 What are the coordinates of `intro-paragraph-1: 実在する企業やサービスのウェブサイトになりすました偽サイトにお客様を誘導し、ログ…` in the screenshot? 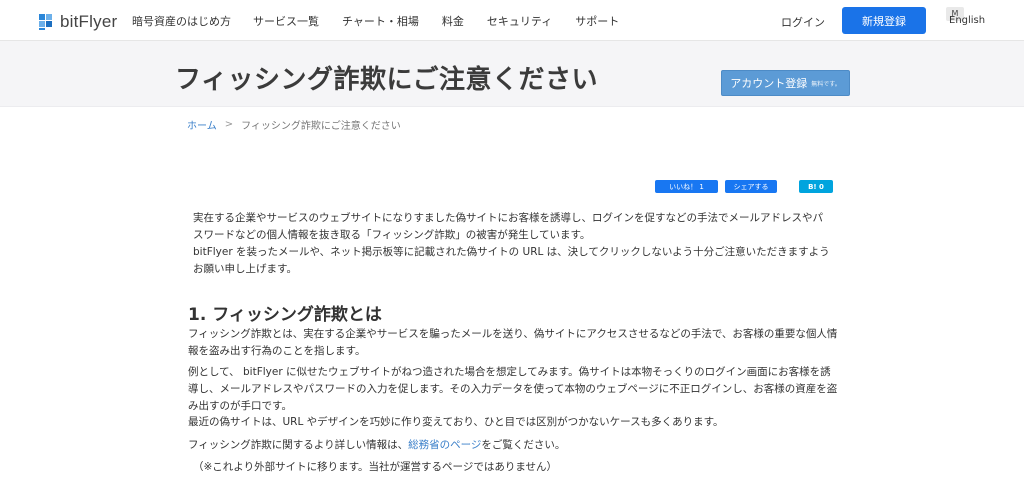 It's located at (508, 226).